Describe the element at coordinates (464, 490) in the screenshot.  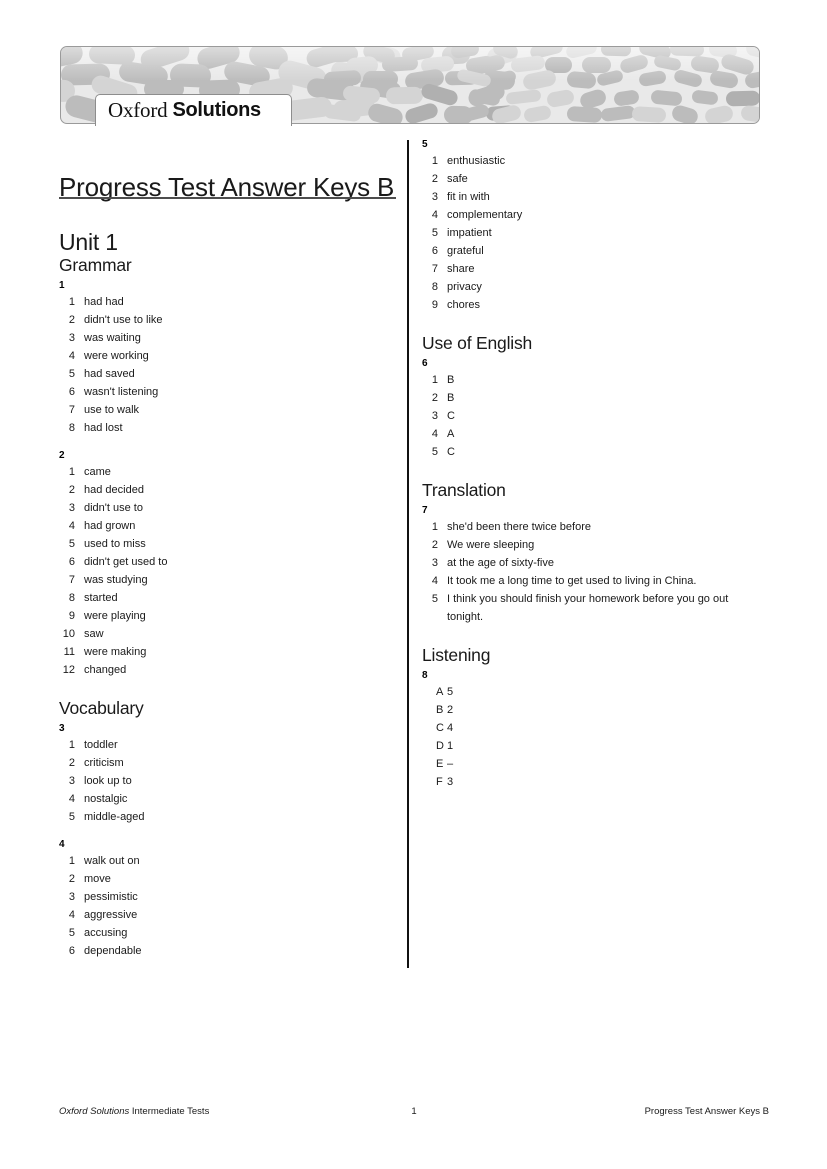
I see `section-heading: Translation` at that location.